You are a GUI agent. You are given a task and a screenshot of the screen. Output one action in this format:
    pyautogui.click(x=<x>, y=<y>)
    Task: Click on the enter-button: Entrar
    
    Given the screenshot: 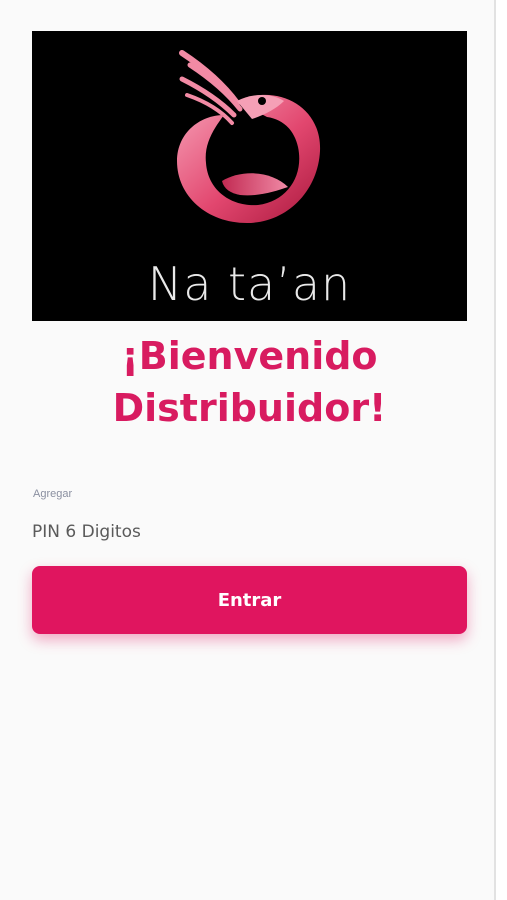 What is the action you would take?
    pyautogui.click(x=249, y=600)
    